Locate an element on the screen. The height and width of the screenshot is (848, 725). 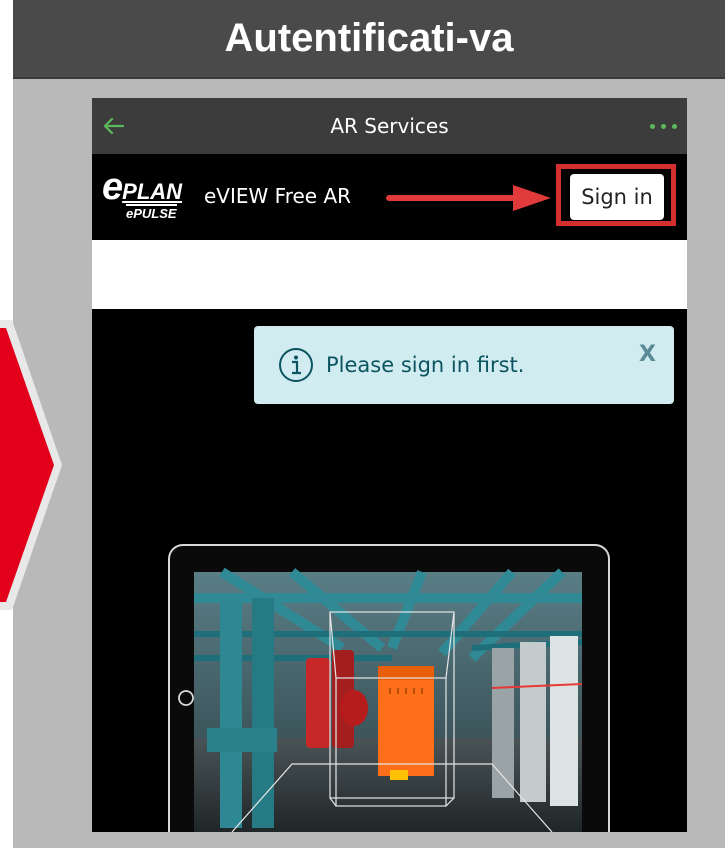
app-bar: AR Services is located at coordinates (389, 126).